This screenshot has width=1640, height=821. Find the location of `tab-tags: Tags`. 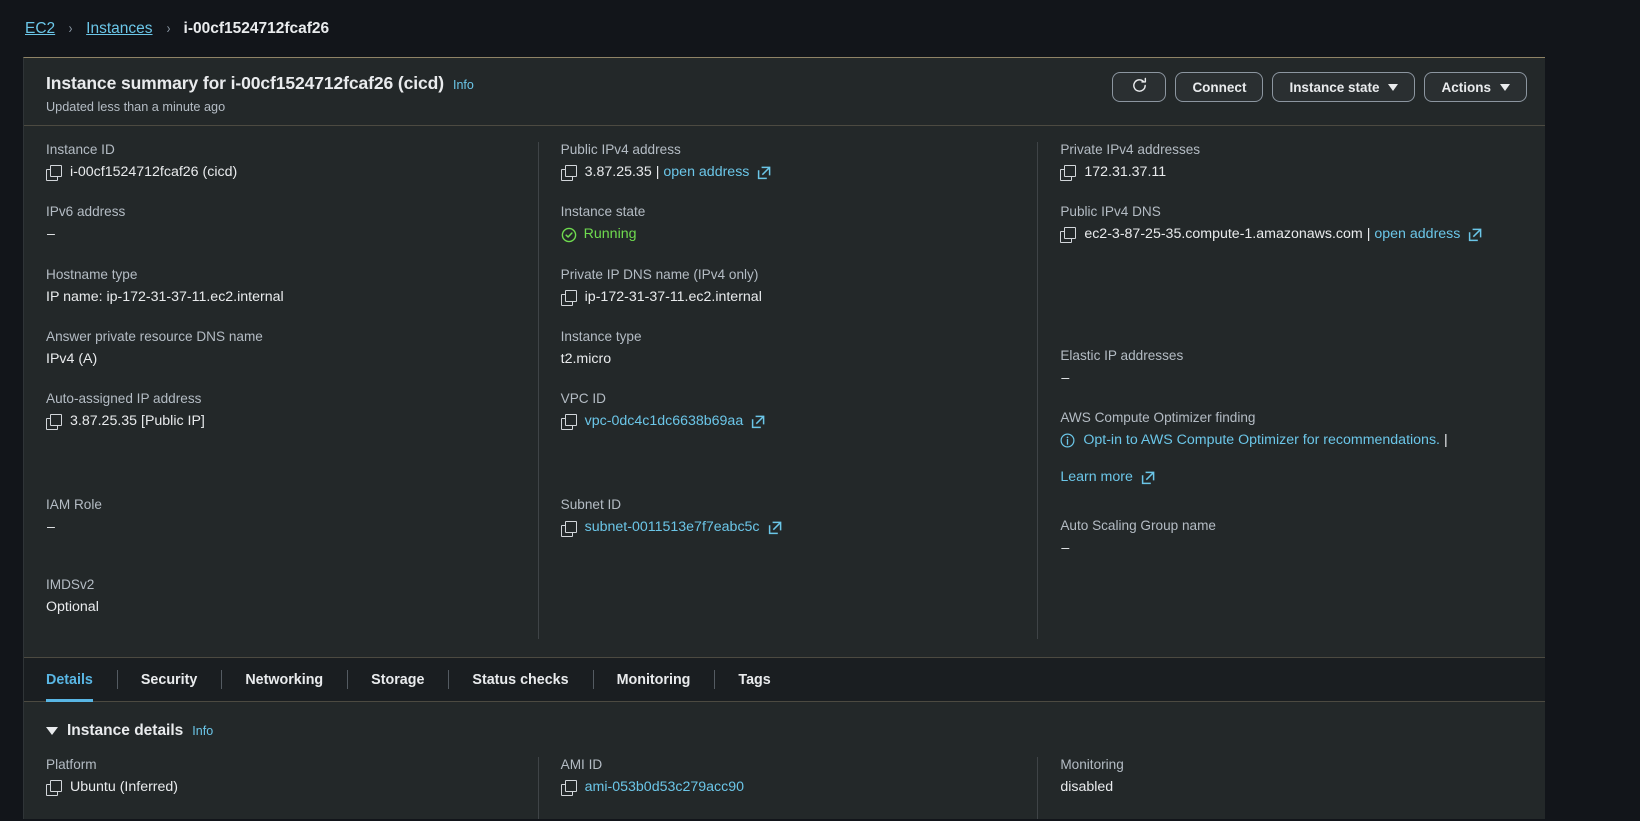

tab-tags: Tags is located at coordinates (754, 679).